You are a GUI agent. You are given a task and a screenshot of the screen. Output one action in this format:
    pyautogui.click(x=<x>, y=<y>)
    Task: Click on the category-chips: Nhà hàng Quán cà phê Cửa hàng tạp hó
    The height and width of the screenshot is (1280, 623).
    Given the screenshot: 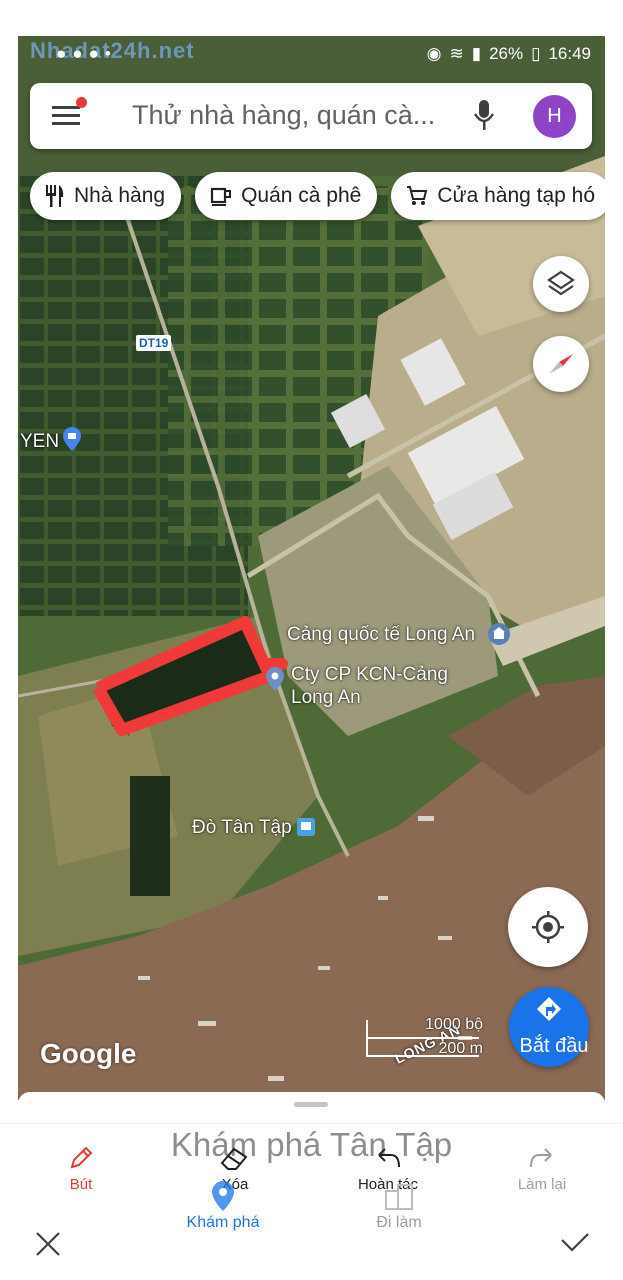 What is the action you would take?
    pyautogui.click(x=317, y=196)
    